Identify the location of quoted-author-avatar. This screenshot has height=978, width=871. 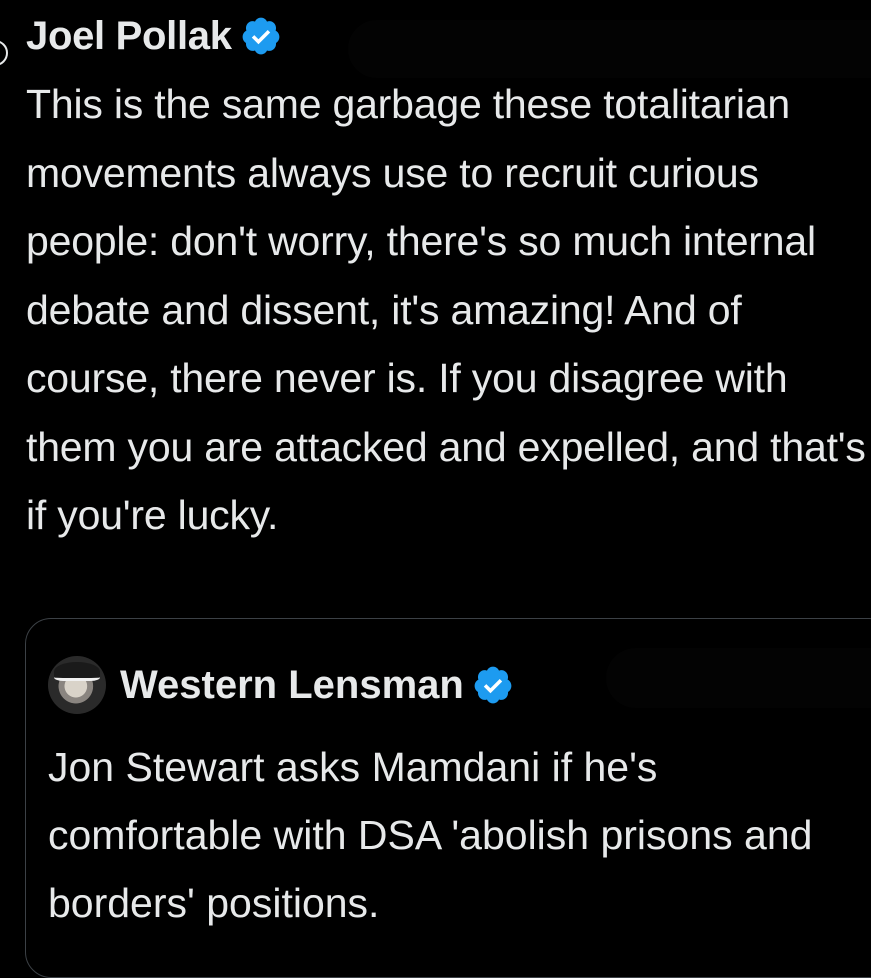
(77, 685).